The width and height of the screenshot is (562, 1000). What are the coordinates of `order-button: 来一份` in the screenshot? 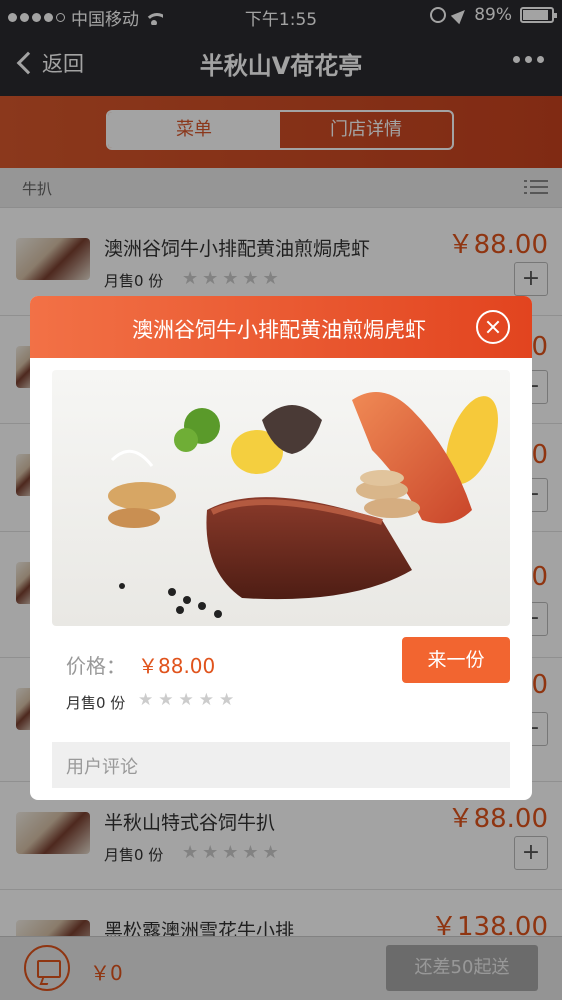 It's located at (456, 660).